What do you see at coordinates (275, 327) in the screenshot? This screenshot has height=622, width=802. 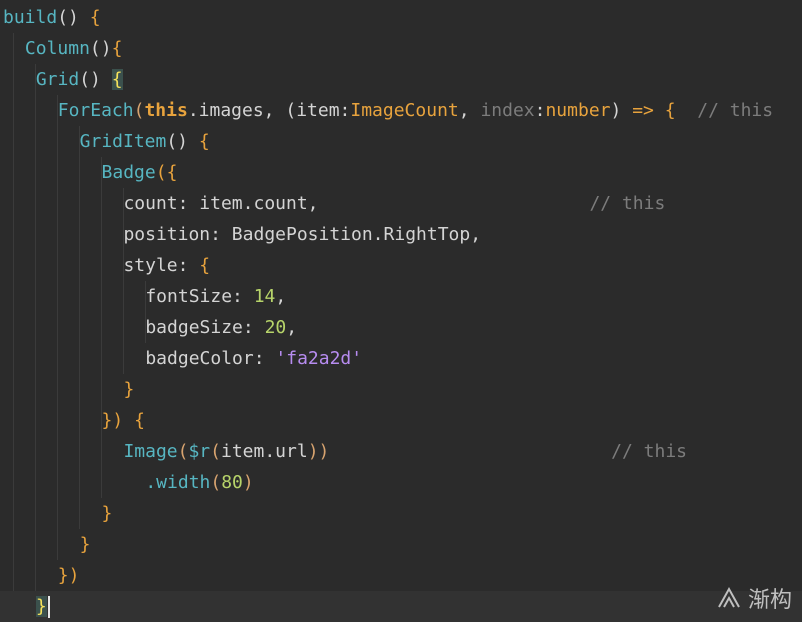 I see `code-token: 20` at bounding box center [275, 327].